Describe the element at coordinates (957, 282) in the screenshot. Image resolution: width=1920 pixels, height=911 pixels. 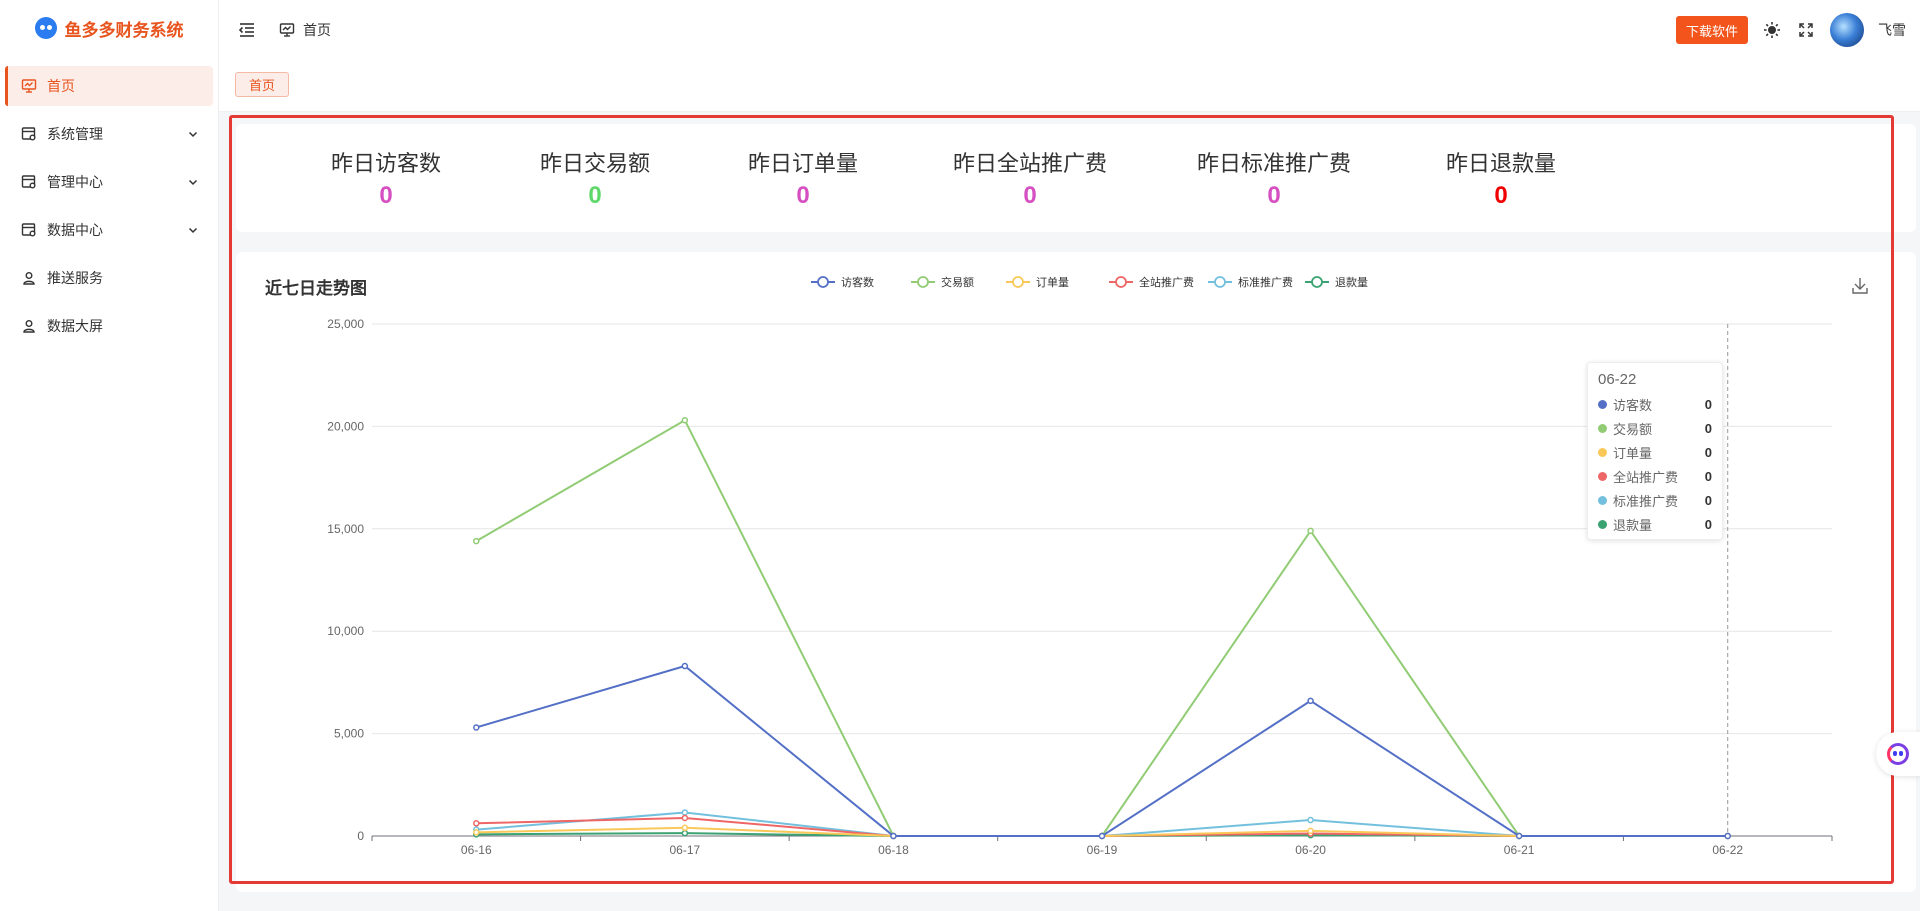
I see `legend-label: 交易额` at that location.